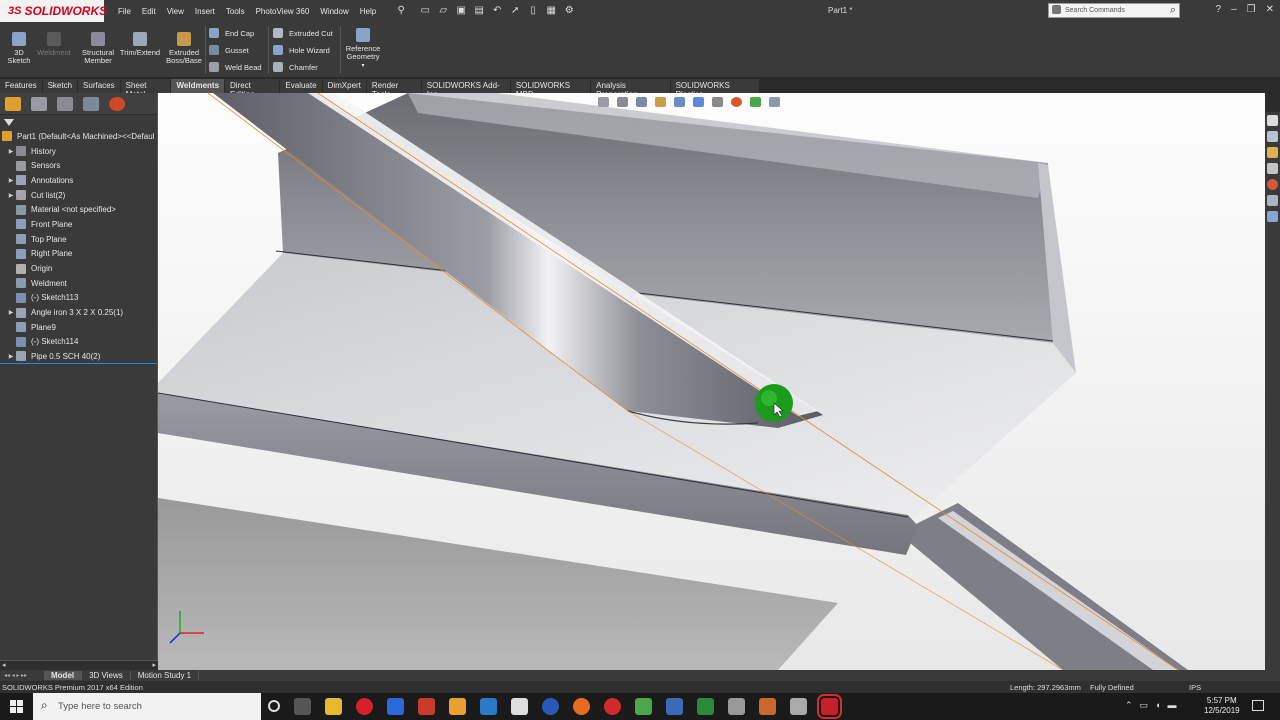 This screenshot has height=720, width=1280. Describe the element at coordinates (394, 89) in the screenshot. I see `tab-render-tools: Render Tools` at that location.